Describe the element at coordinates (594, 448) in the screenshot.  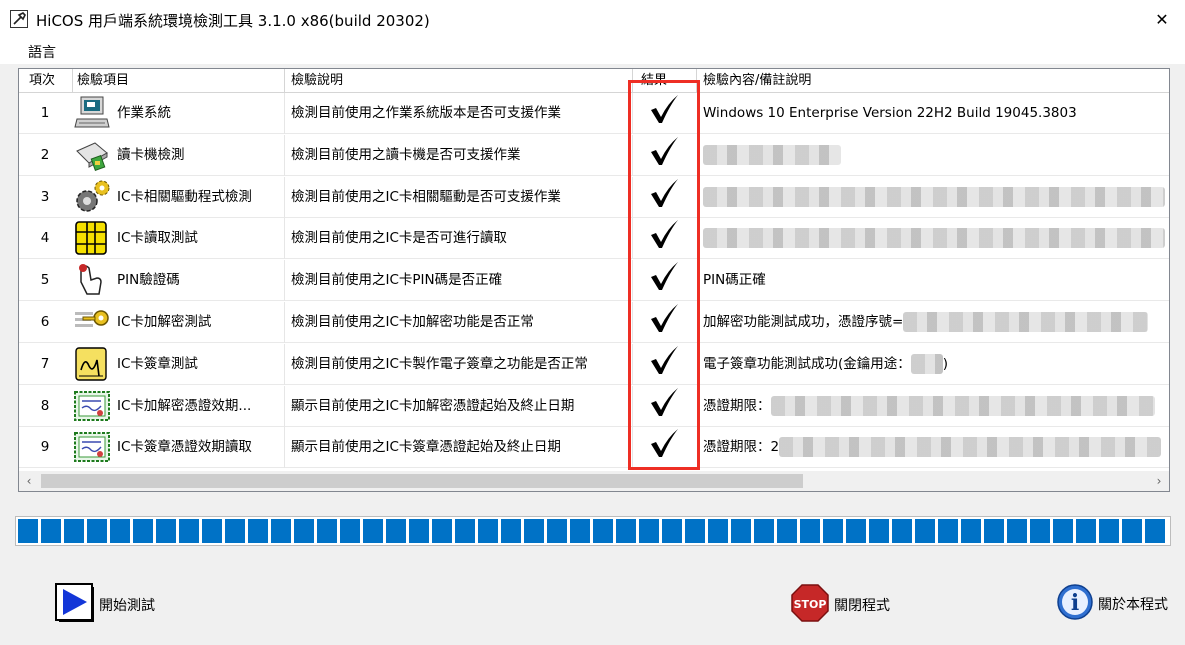
I see `table-row: 9 IC卡簽章憑證效期讀取 顯示目前使用之IC卡簽章憑證起始及終止日期 憑證期限：2` at that location.